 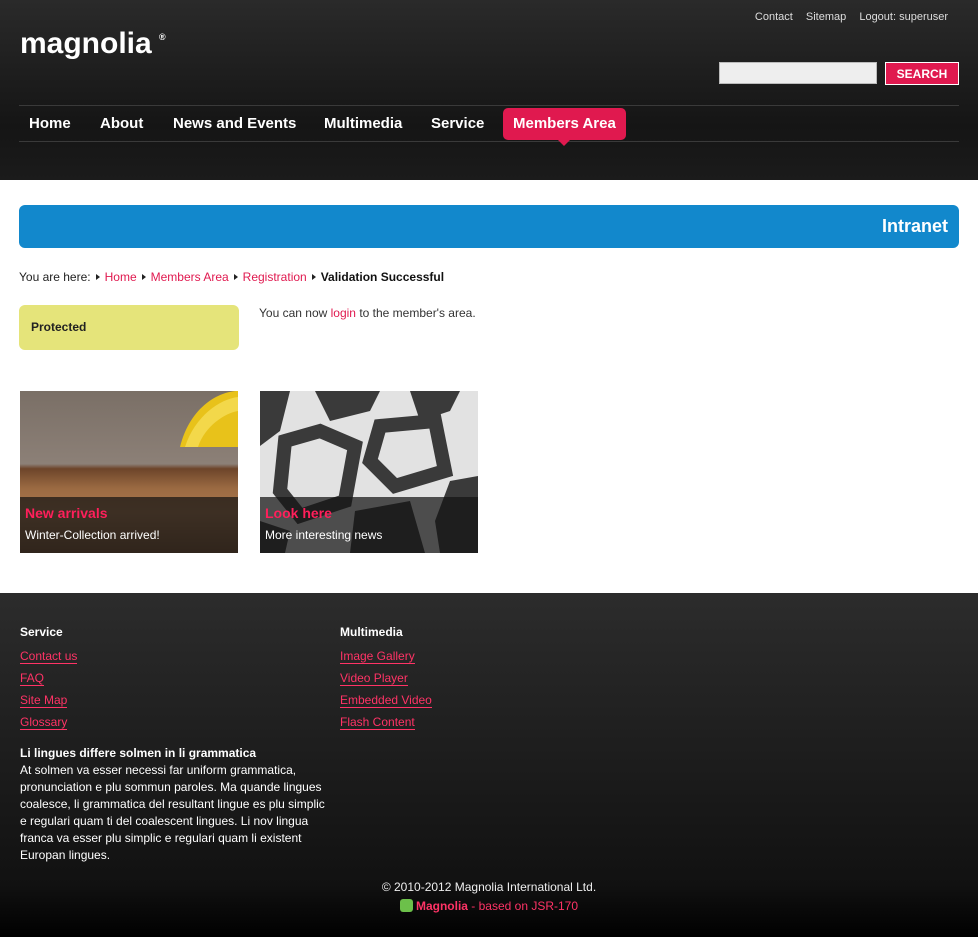 What do you see at coordinates (86, 43) in the screenshot?
I see `svg-text: magnolia` at bounding box center [86, 43].